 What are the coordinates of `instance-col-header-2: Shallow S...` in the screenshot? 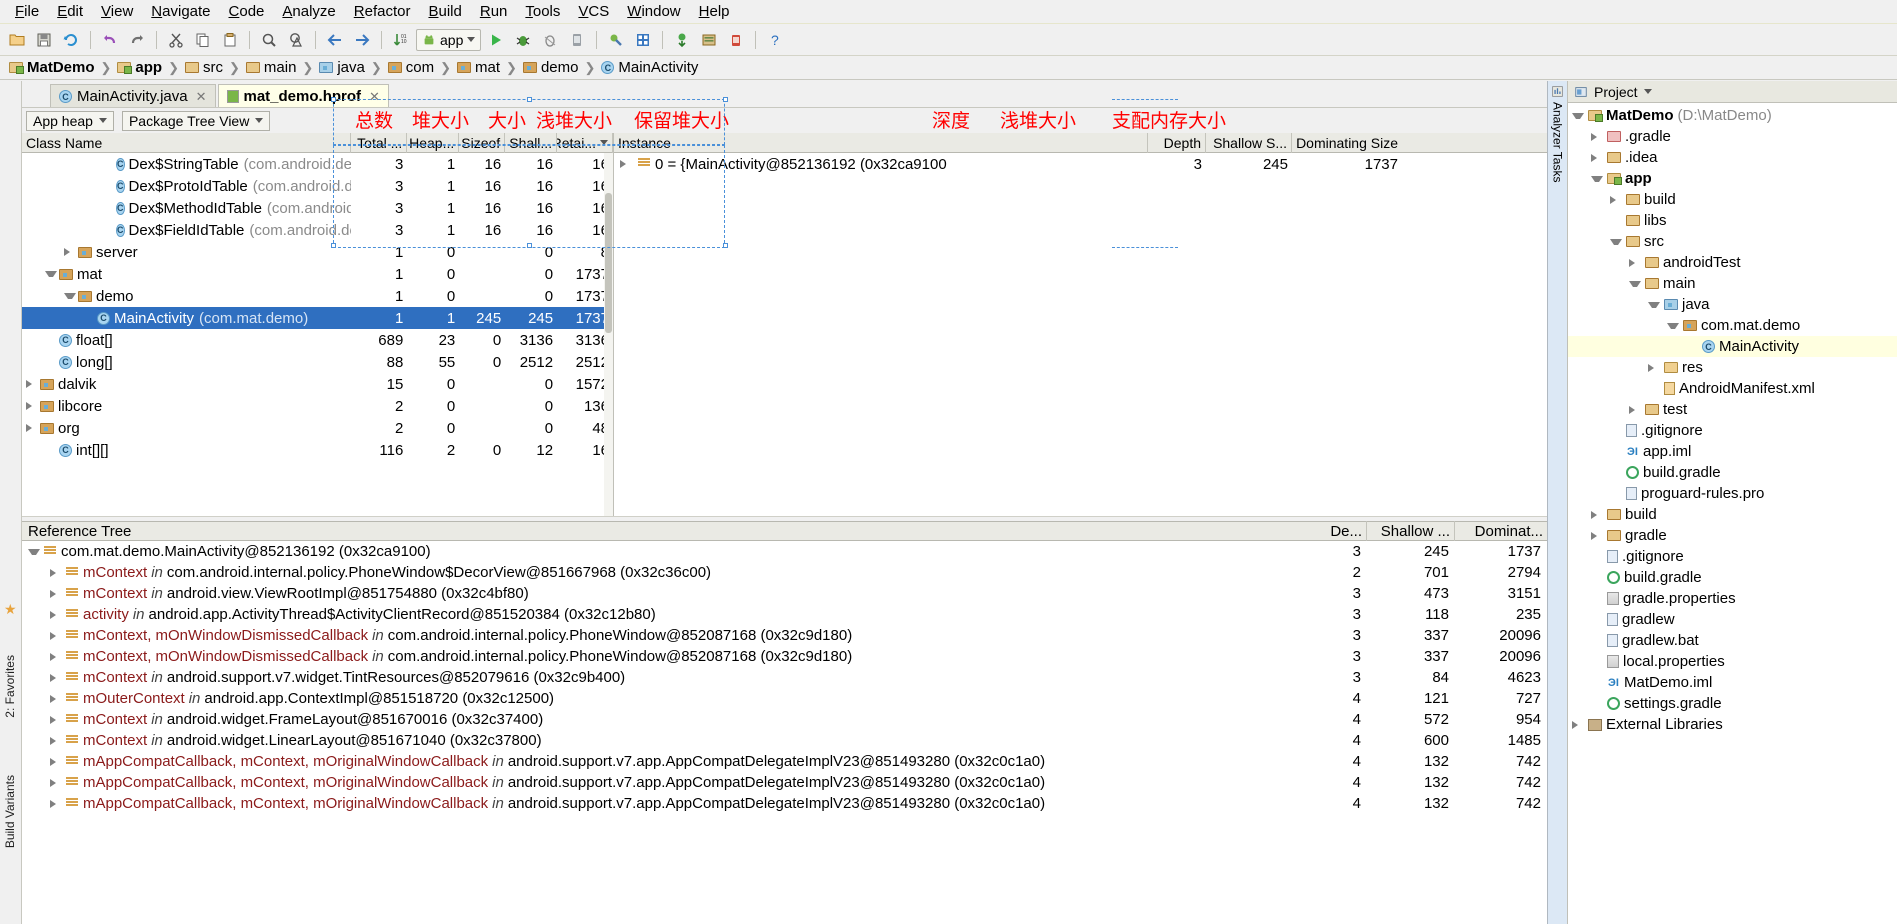 It's located at (1249, 142).